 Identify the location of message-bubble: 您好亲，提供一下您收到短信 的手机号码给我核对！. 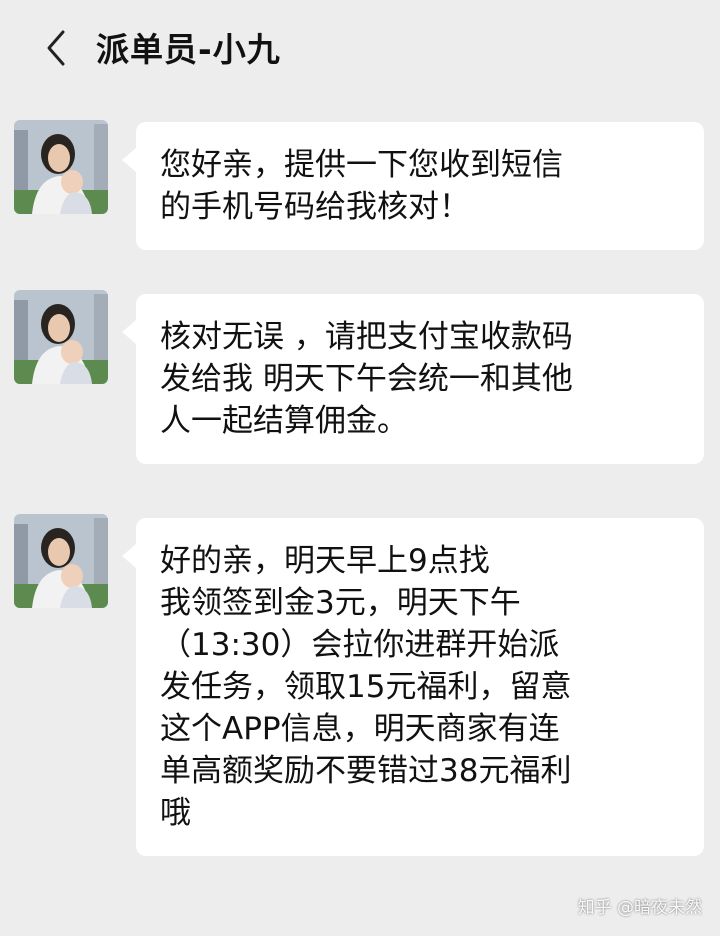
(413, 186).